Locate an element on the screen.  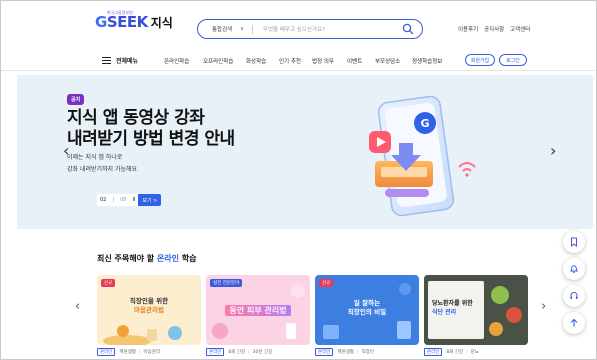
course-card: 당뇨환자를 위한 식단 관리 is located at coordinates (476, 310).